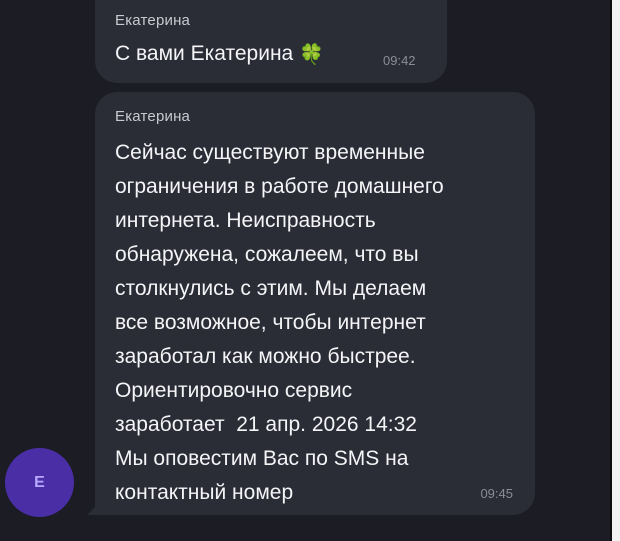 This screenshot has width=620, height=541. Describe the element at coordinates (312, 55) in the screenshot. I see `four-leaf-clover-icon: 🍀` at that location.